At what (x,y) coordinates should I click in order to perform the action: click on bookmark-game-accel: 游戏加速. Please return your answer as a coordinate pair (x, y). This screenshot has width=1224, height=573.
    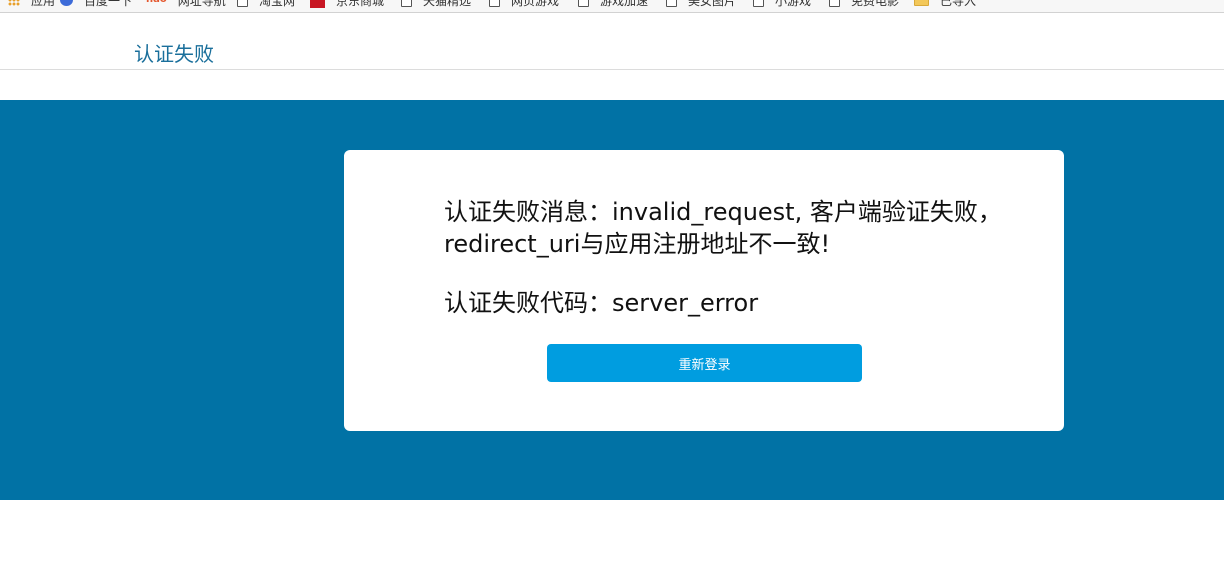
    Looking at the image, I should click on (613, 6).